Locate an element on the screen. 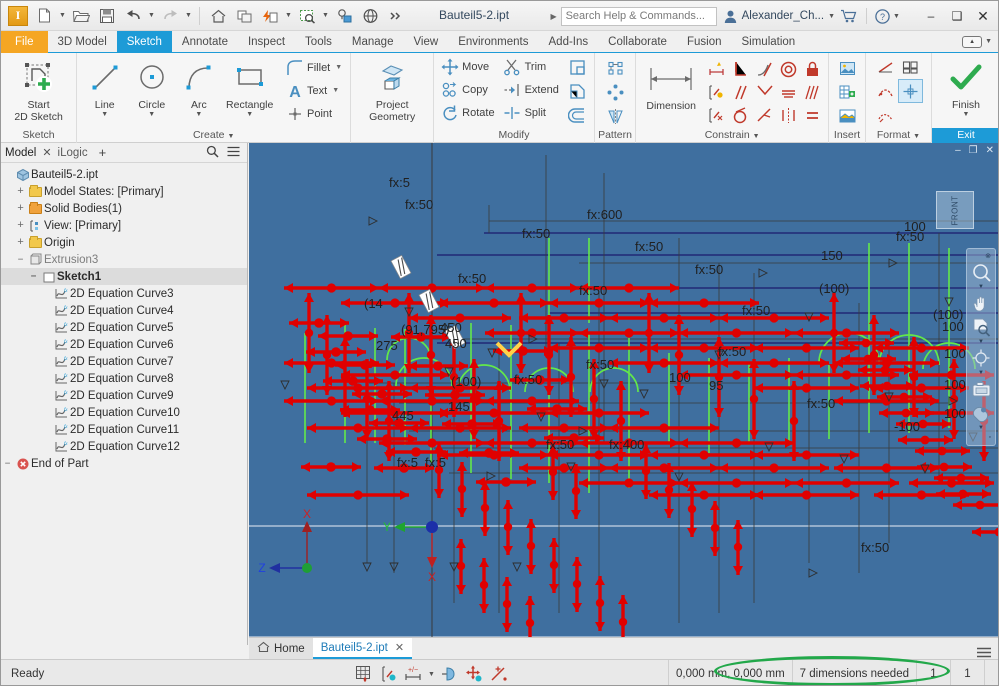 The height and width of the screenshot is (686, 999). stretch-icon is located at coordinates (577, 91).